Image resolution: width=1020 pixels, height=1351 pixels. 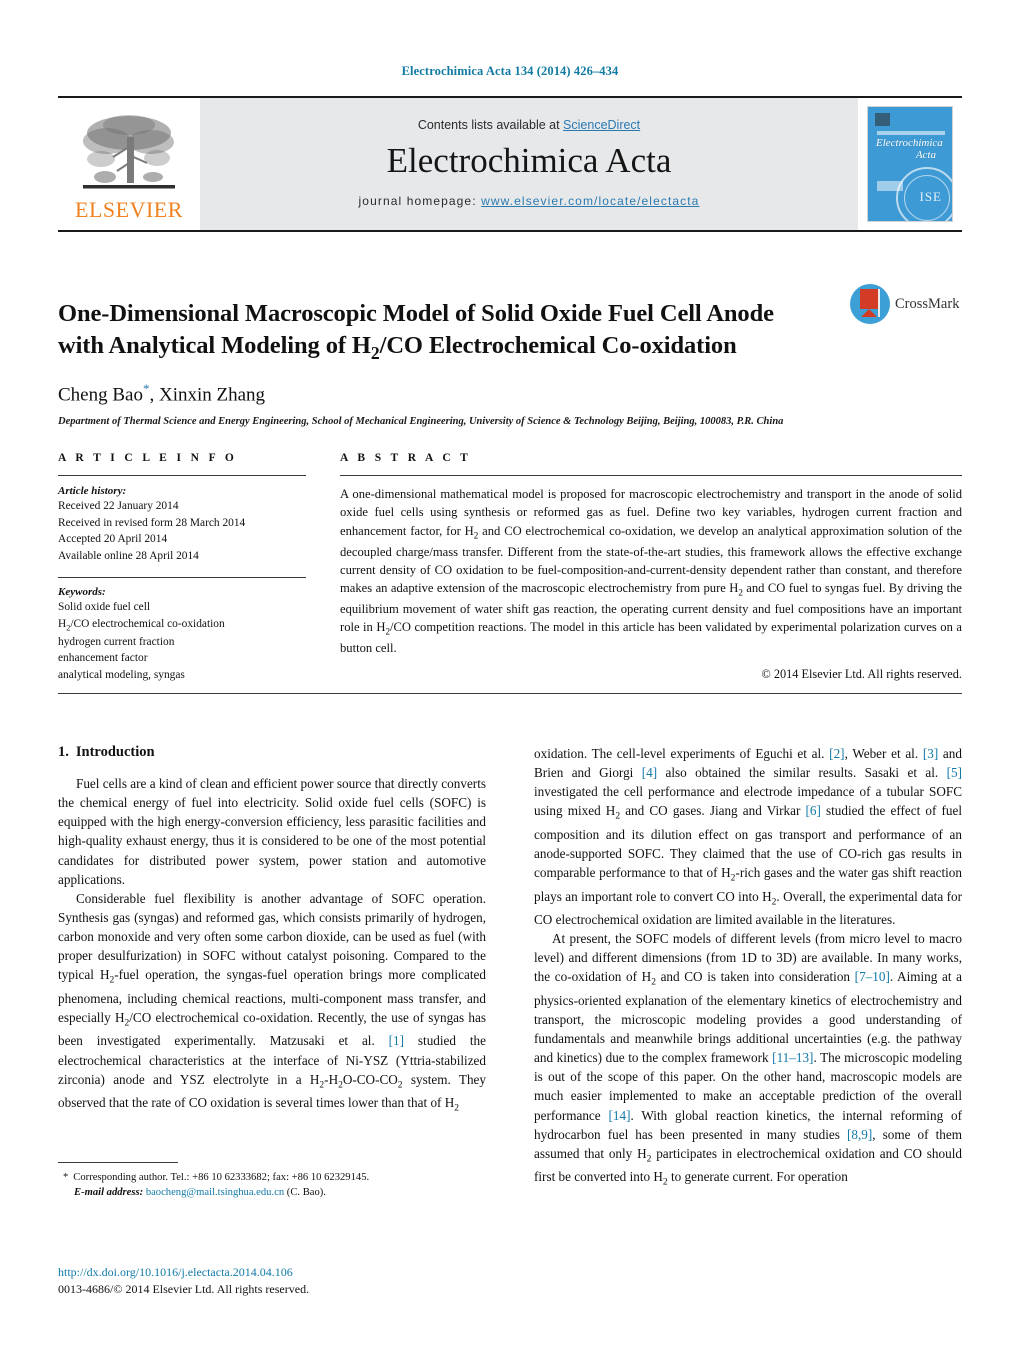 I want to click on keyword-item: analytical modeling, syngas, so click(x=121, y=674).